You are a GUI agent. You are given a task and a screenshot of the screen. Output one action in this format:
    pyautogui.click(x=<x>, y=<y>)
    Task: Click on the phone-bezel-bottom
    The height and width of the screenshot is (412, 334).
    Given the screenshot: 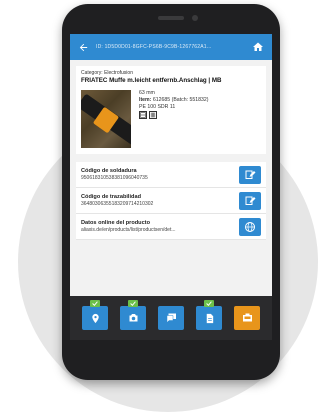 What is the action you would take?
    pyautogui.click(x=171, y=358)
    